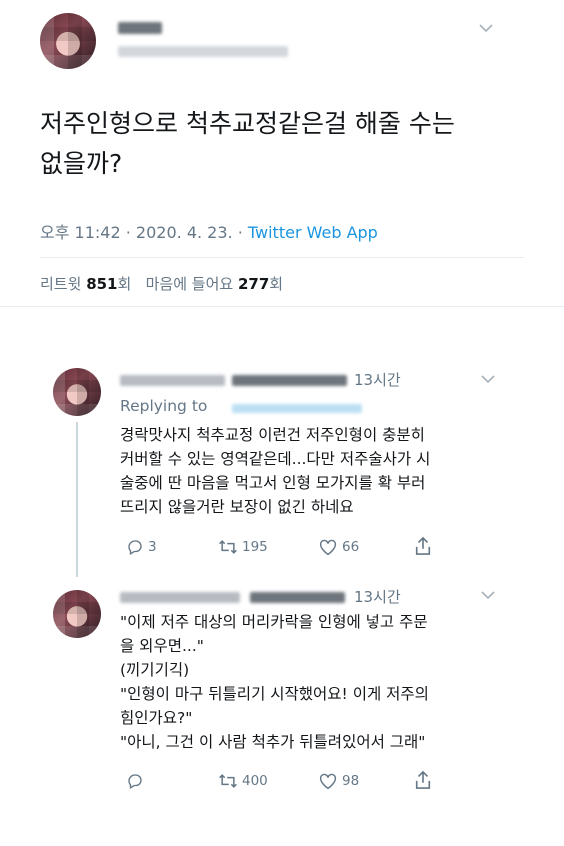 This screenshot has height=846, width=564. Describe the element at coordinates (77, 614) in the screenshot. I see `reply2-avatar` at that location.